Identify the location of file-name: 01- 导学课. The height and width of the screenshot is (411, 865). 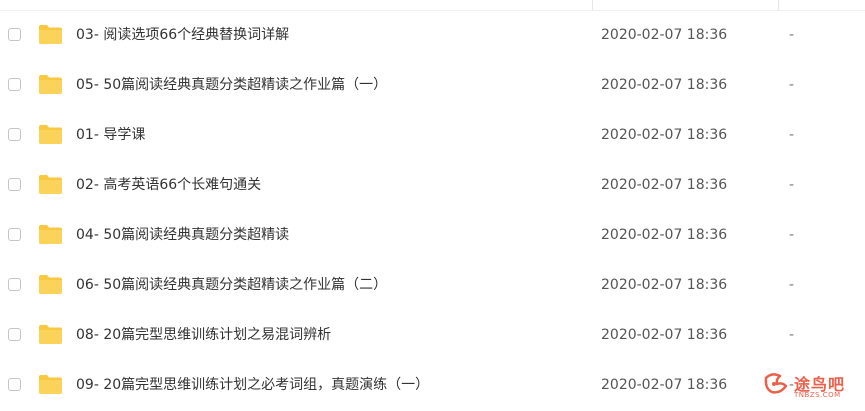
(110, 135).